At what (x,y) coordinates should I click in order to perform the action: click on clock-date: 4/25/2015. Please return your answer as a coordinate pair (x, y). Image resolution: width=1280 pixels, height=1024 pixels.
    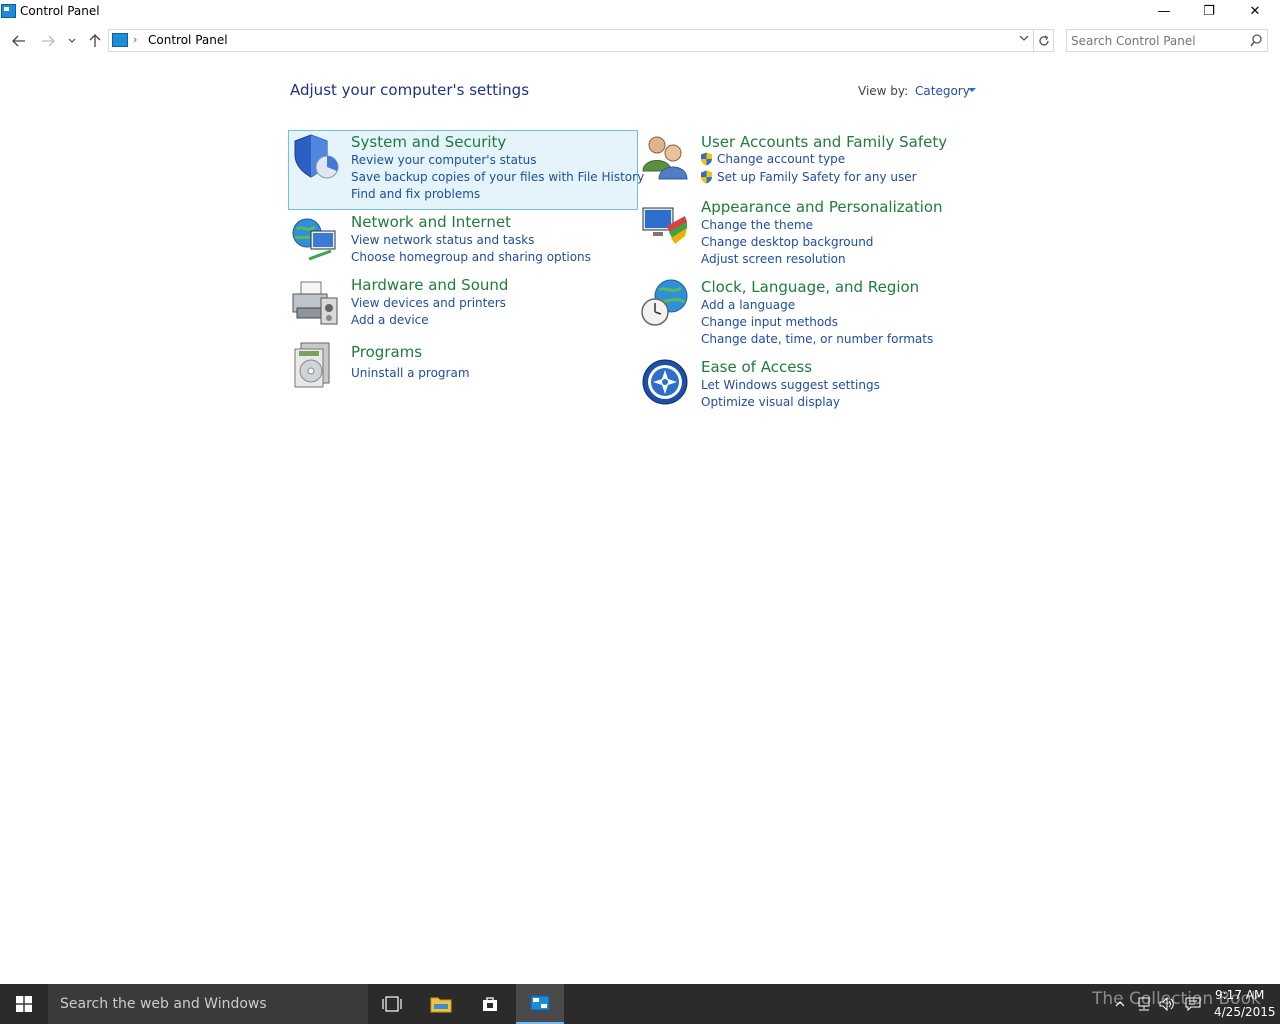
    Looking at the image, I should click on (1245, 1012).